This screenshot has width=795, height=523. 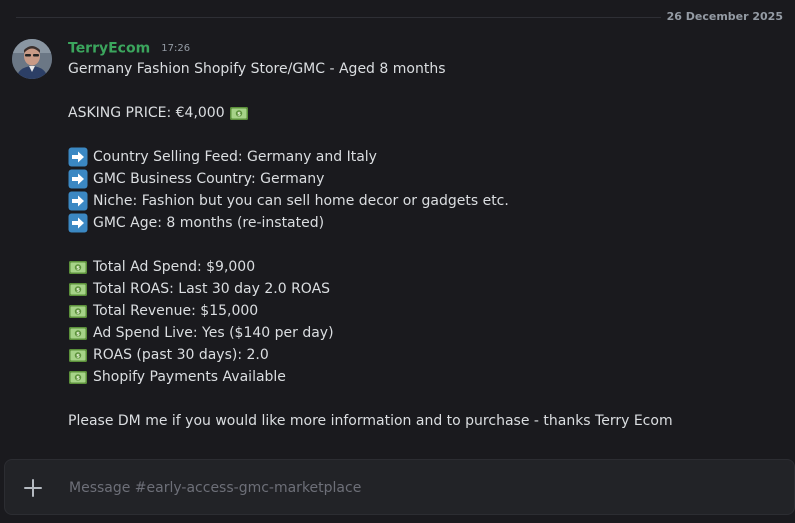 I want to click on message-text: ASKING PRICE: €4,000, so click(x=146, y=113).